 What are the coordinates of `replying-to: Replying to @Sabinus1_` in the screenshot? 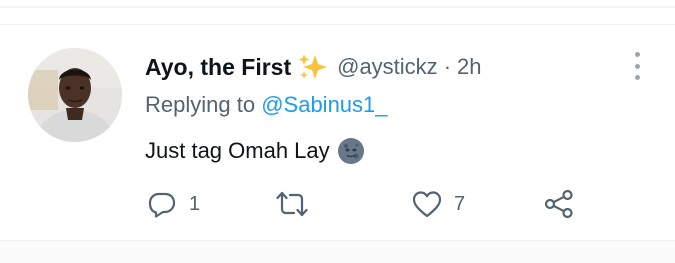 It's located at (266, 105).